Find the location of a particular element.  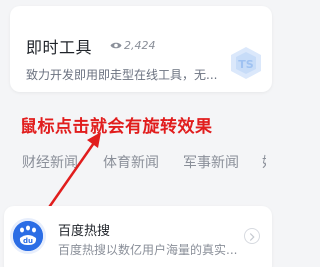

item-title: 百度热搜 is located at coordinates (84, 231).